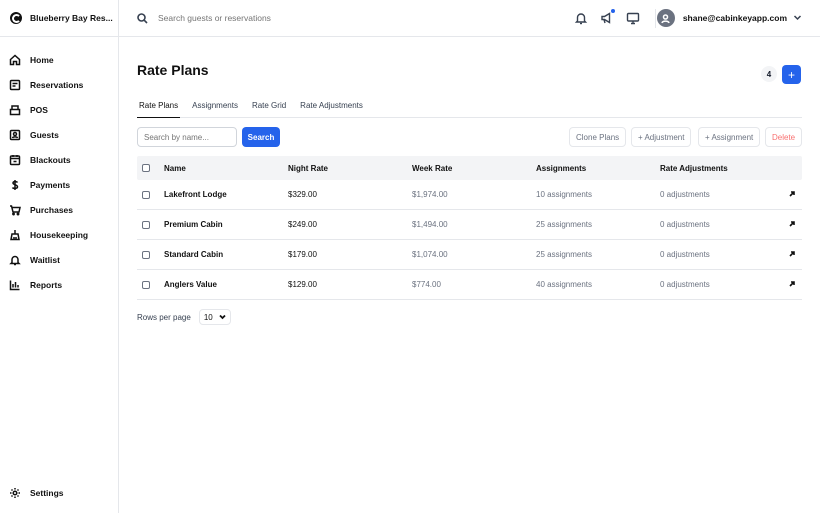 This screenshot has width=820, height=513. What do you see at coordinates (430, 254) in the screenshot?
I see `cell-week-rate: $1,074.00` at bounding box center [430, 254].